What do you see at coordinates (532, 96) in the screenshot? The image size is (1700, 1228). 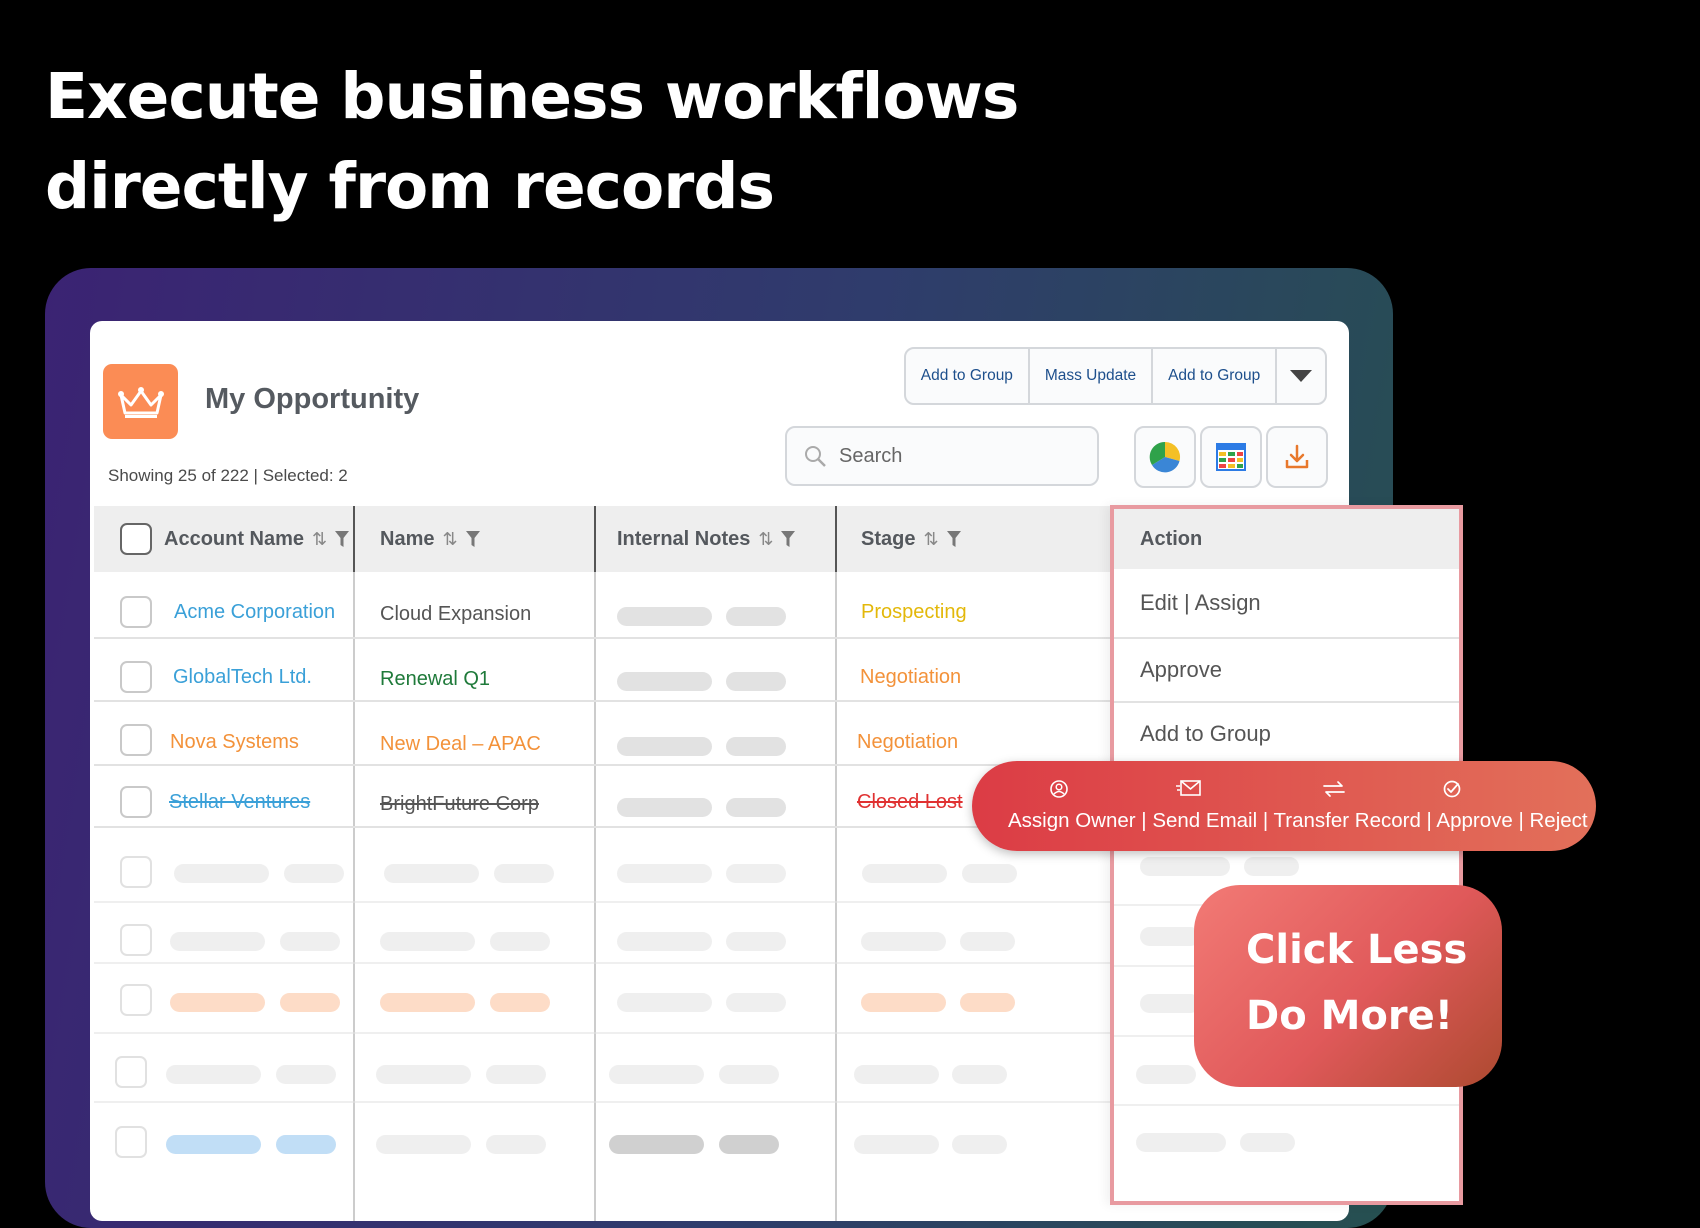 I see `headline-line-1: Execute business workflows` at bounding box center [532, 96].